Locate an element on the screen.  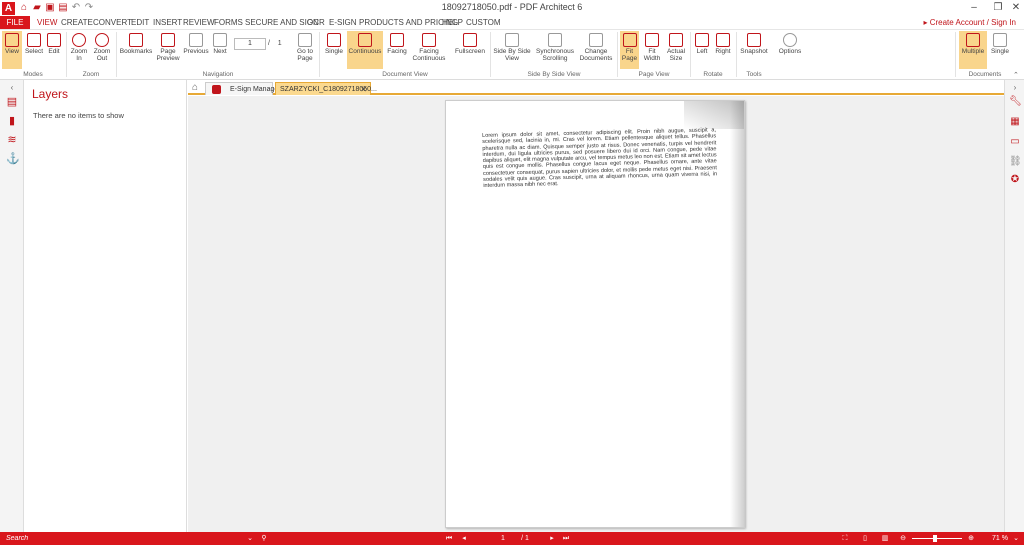
page-total: / 1 is located at coordinates (275, 44).